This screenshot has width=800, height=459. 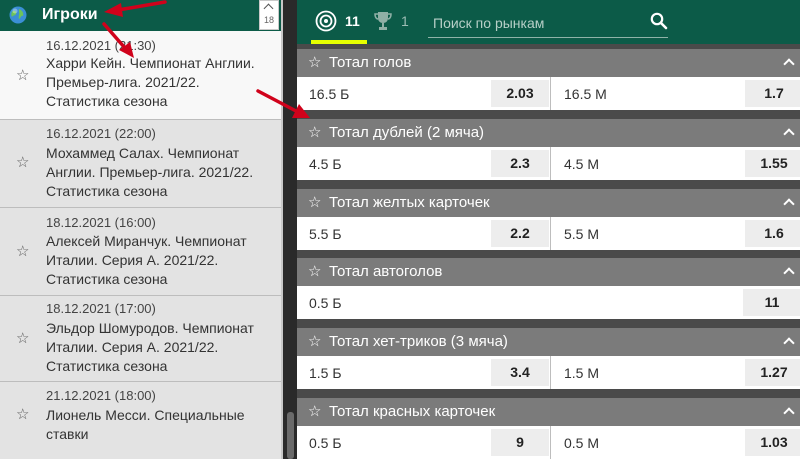 What do you see at coordinates (101, 133) in the screenshot?
I see `event-date: 16.12.2021 (22:00)` at bounding box center [101, 133].